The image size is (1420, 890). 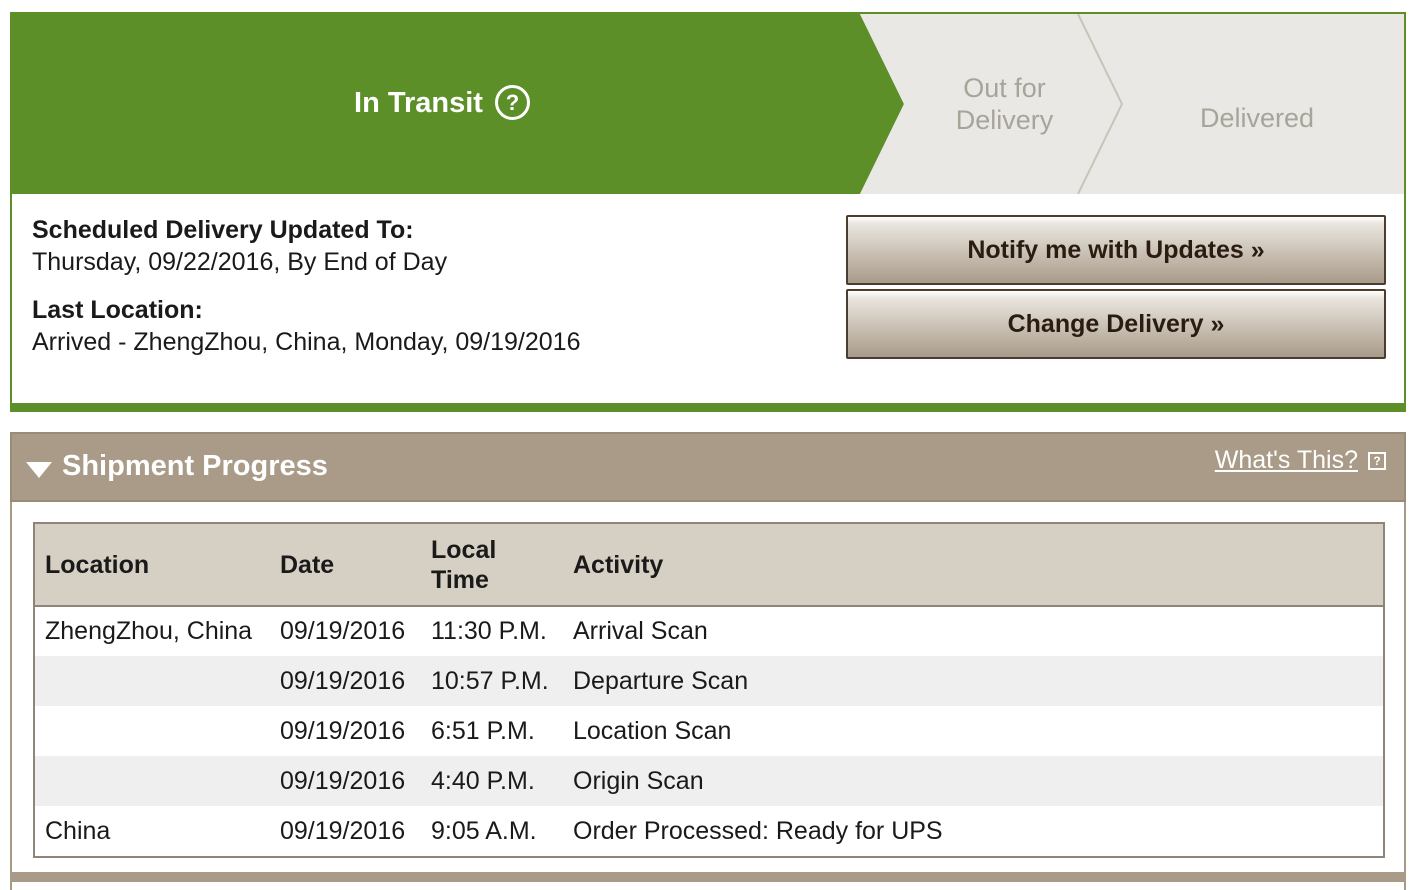 What do you see at coordinates (483, 730) in the screenshot?
I see `cell-time: 6:51 P.M.` at bounding box center [483, 730].